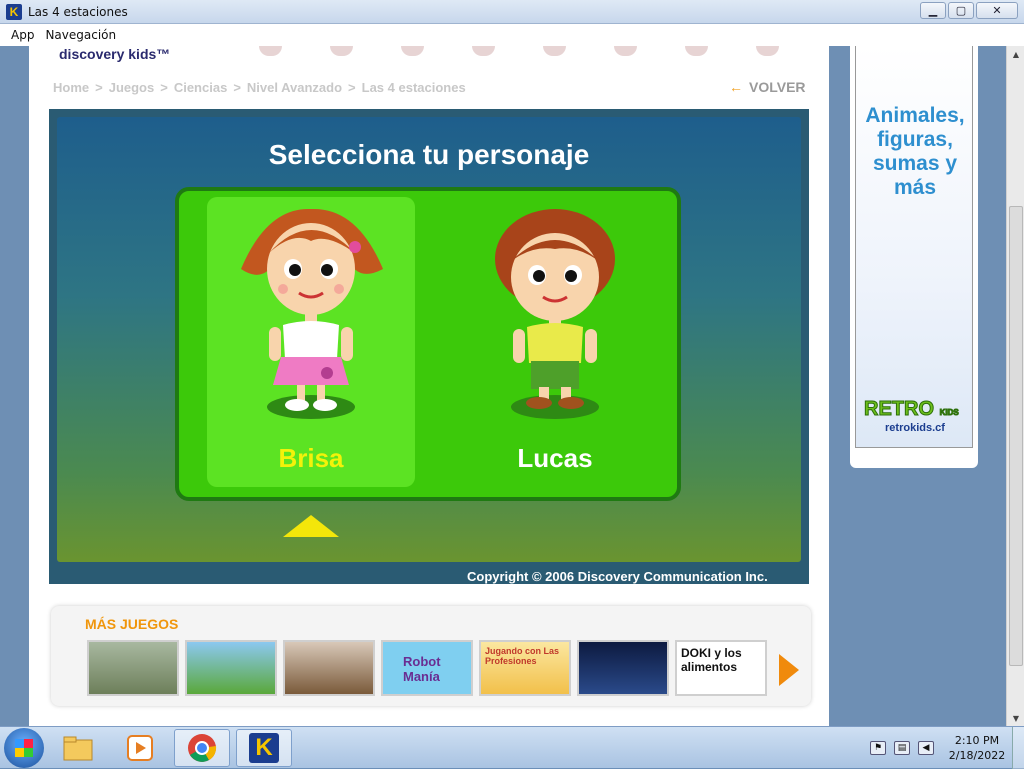 This screenshot has width=1024, height=769. What do you see at coordinates (1015, 54) in the screenshot?
I see `scroll-up-icon: ▲` at bounding box center [1015, 54].